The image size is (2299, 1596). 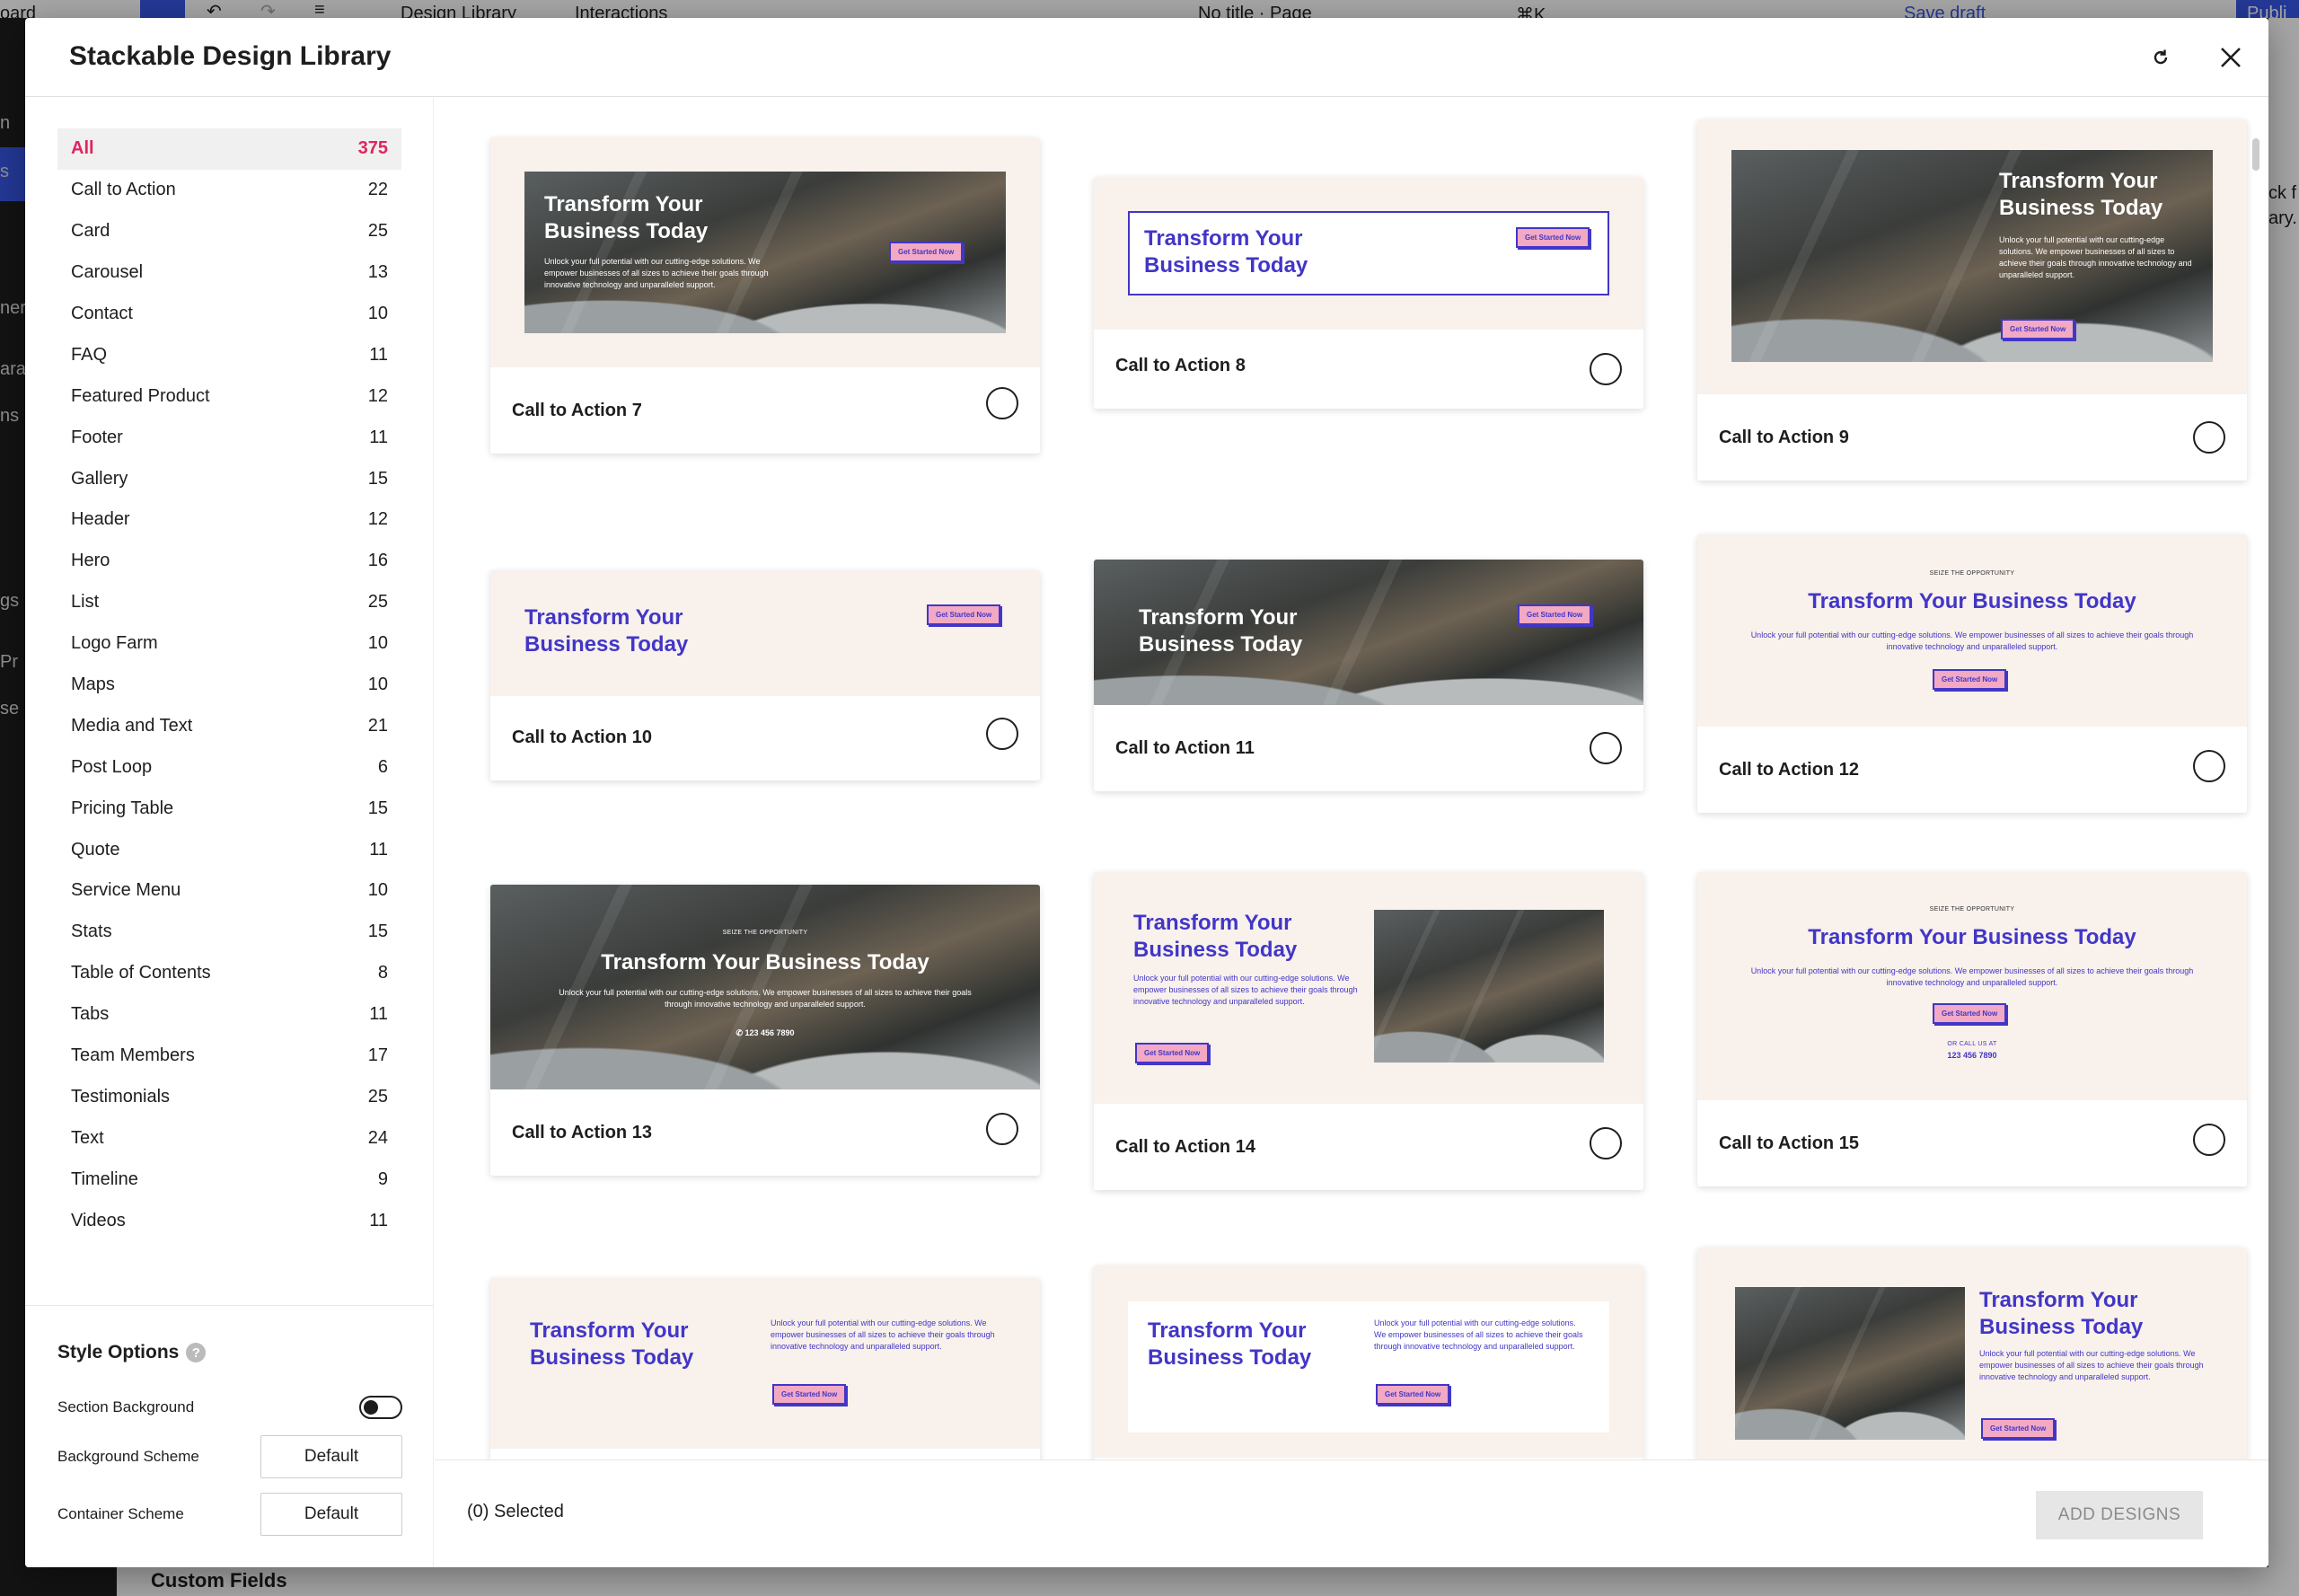 I want to click on mountain-image, so click(x=1850, y=1363).